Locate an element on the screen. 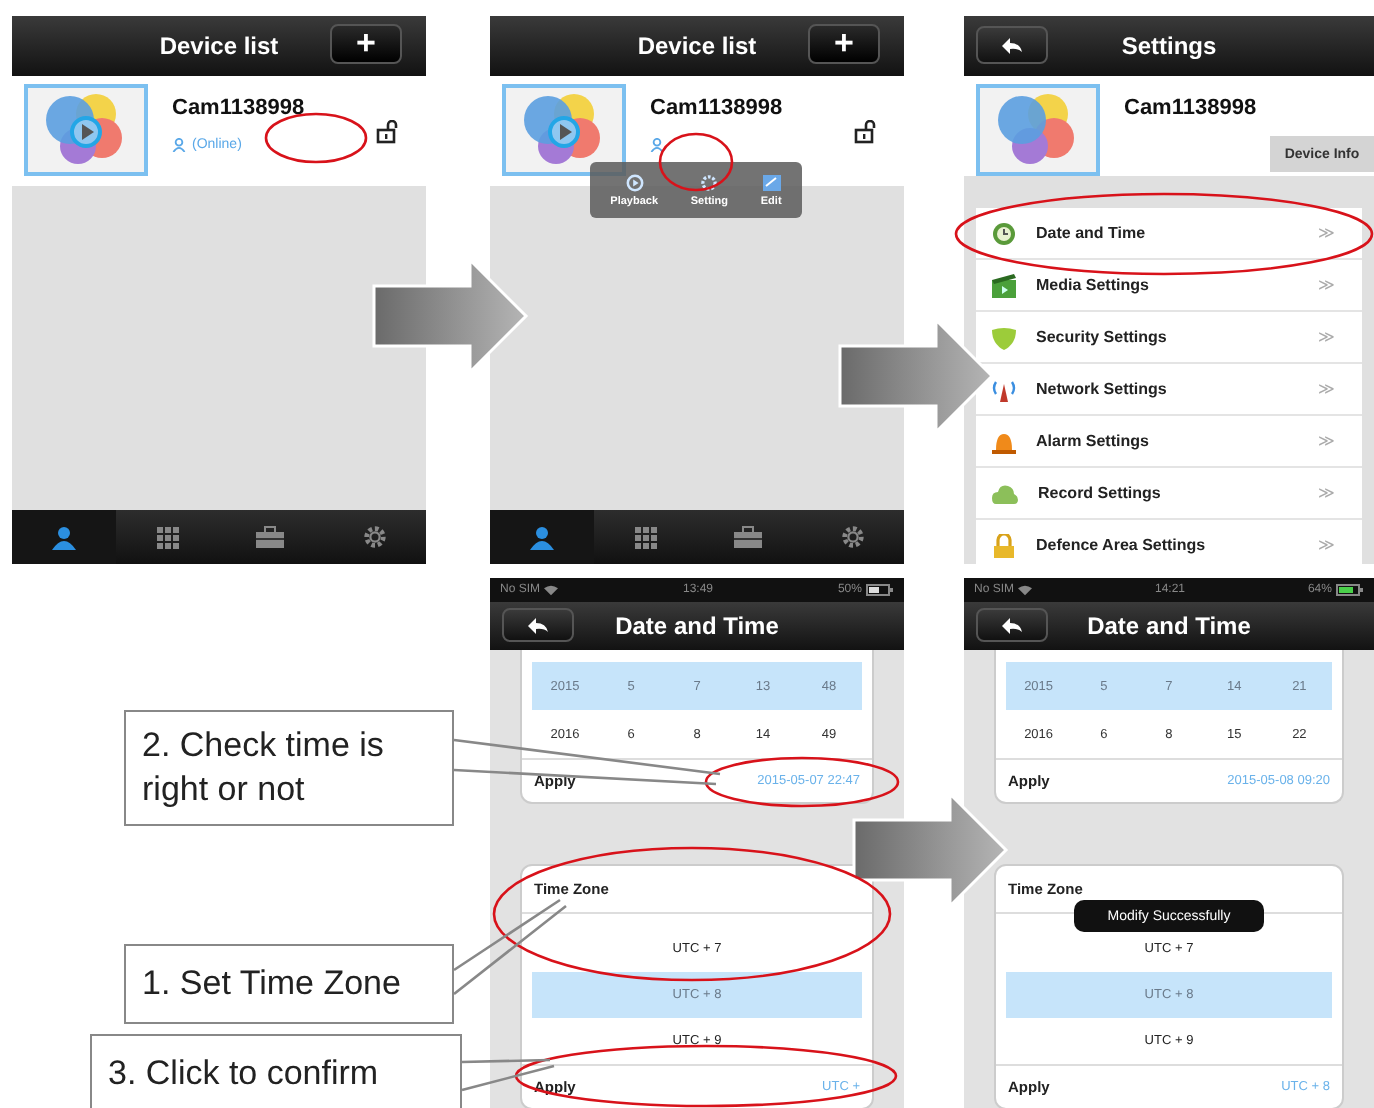  bell-icon is located at coordinates (1004, 441).